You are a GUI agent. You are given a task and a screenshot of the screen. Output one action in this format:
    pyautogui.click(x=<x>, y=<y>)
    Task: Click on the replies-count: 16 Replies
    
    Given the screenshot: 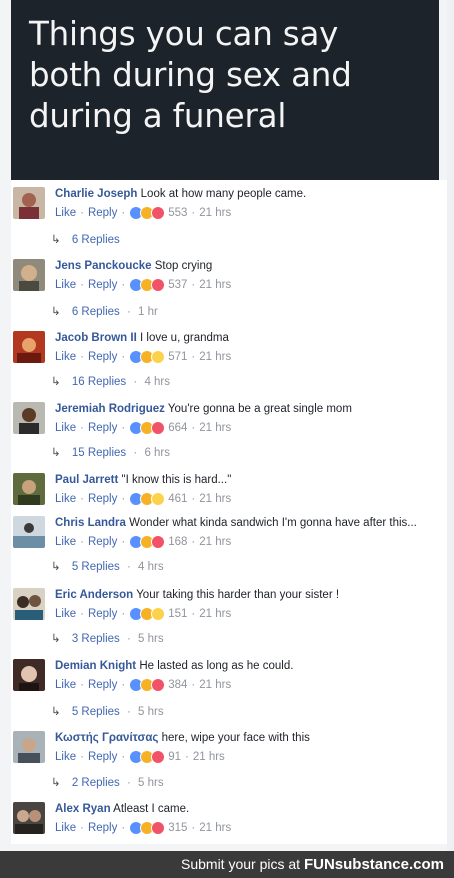 What is the action you would take?
    pyautogui.click(x=99, y=382)
    